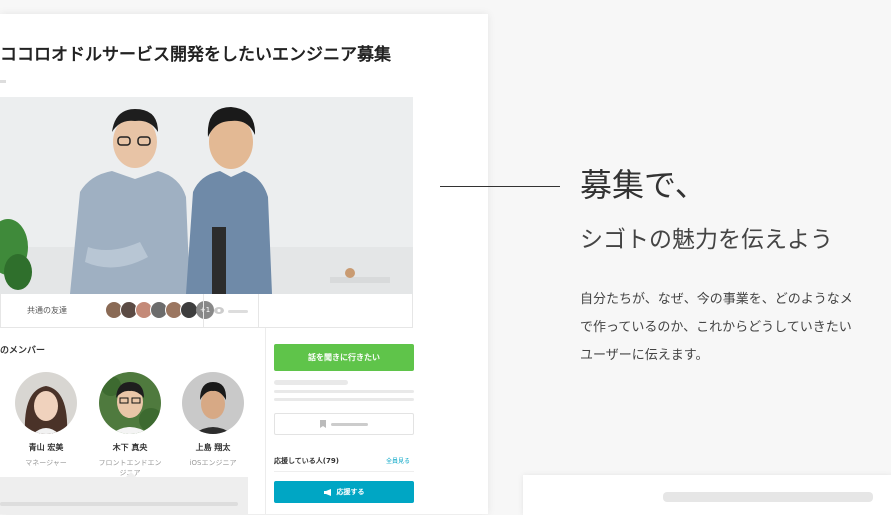 This screenshot has height=515, width=891. I want to click on friends-more-badge: +1, so click(205, 310).